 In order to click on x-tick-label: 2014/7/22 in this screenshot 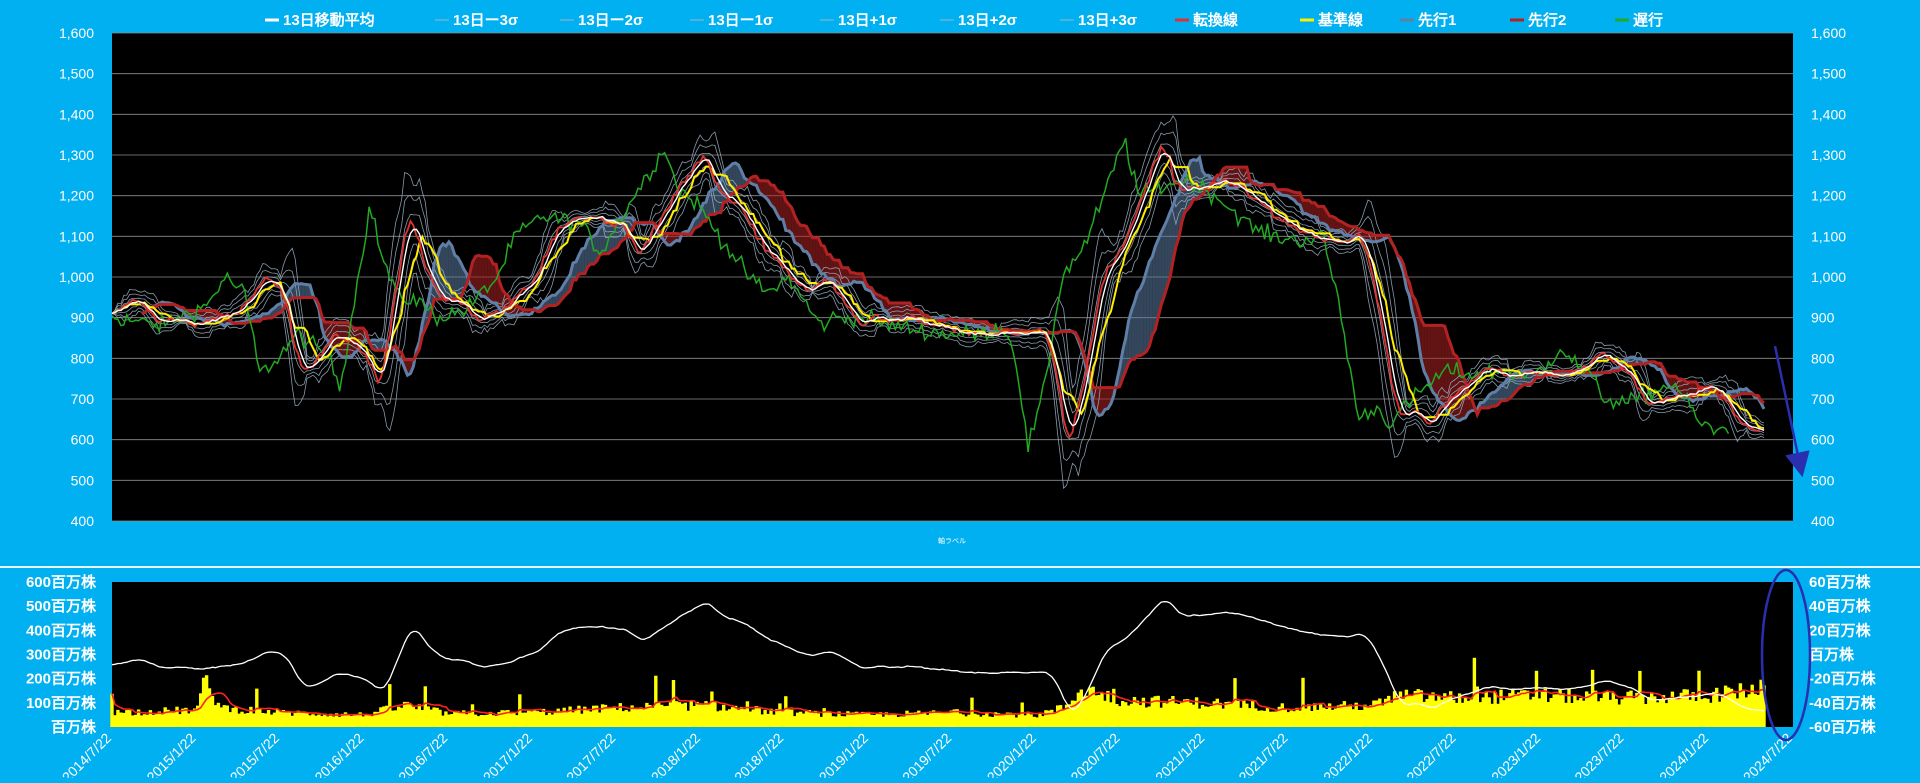, I will do `click(87, 754)`.